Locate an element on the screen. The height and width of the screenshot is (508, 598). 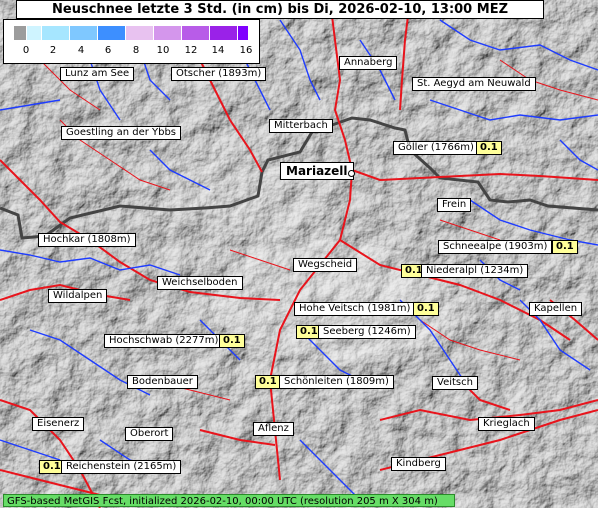
label-wegscheid: Wegscheid is located at coordinates (325, 265).